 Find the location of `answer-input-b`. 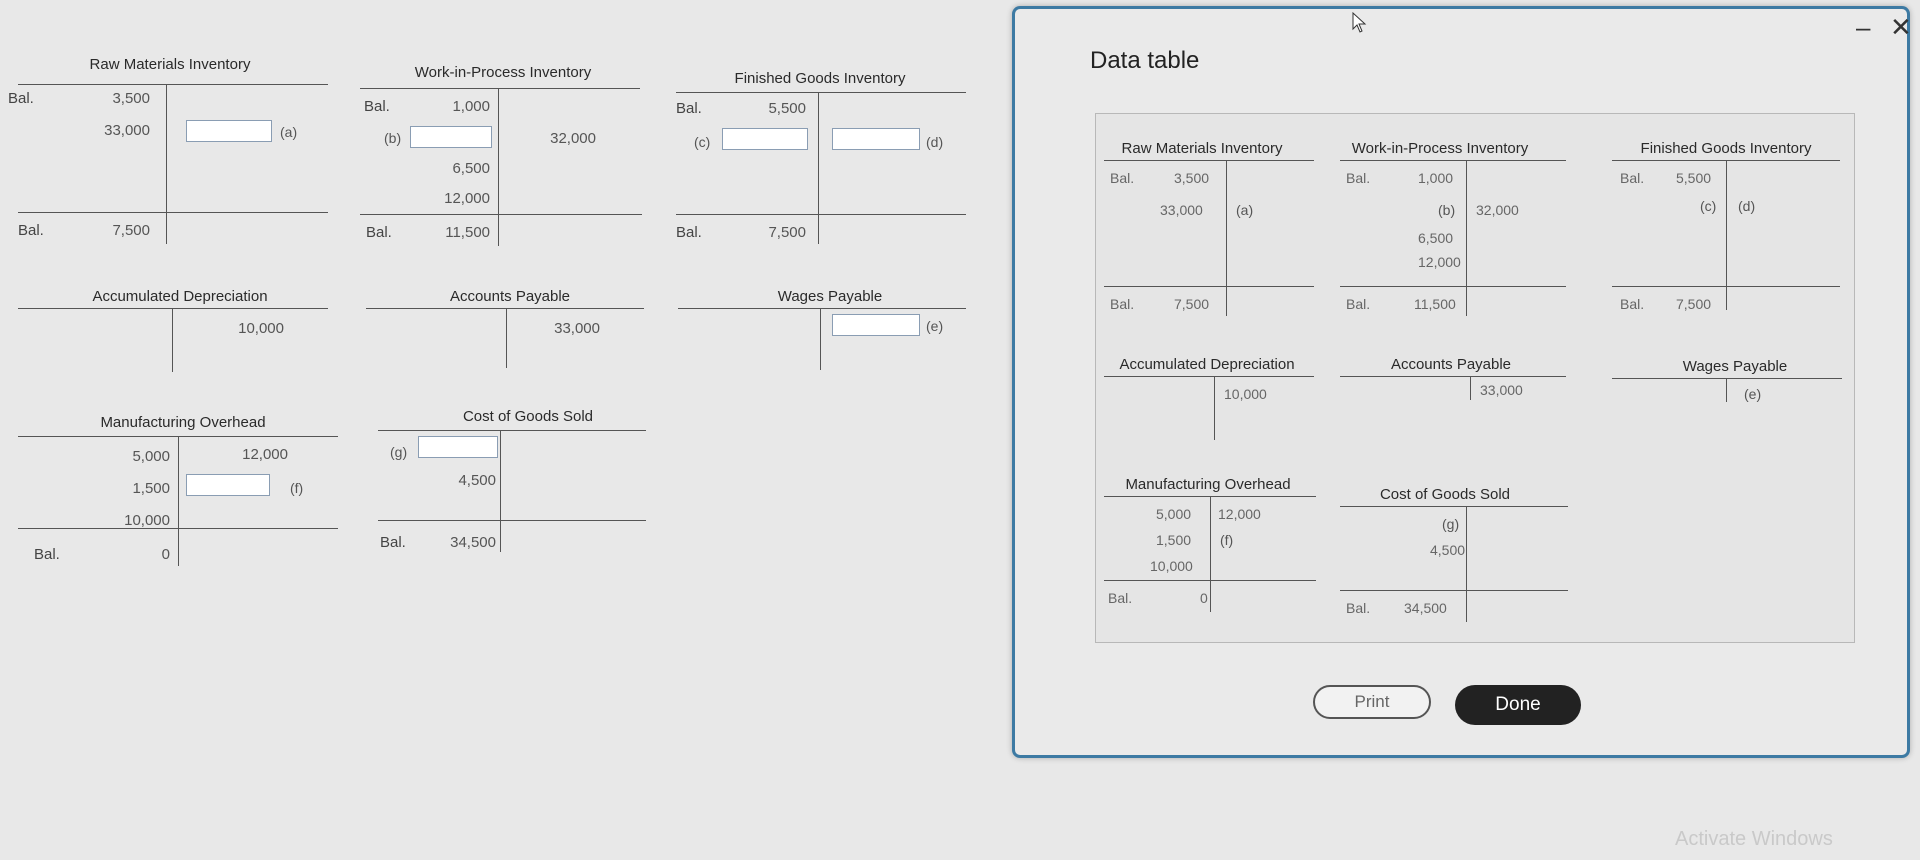

answer-input-b is located at coordinates (451, 137).